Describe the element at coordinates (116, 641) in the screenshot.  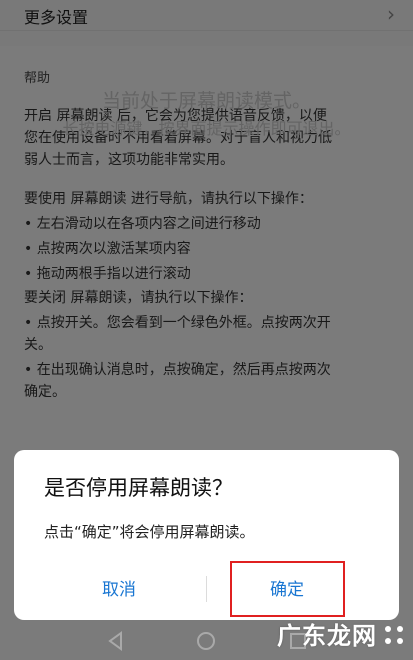
I see `back-icon` at that location.